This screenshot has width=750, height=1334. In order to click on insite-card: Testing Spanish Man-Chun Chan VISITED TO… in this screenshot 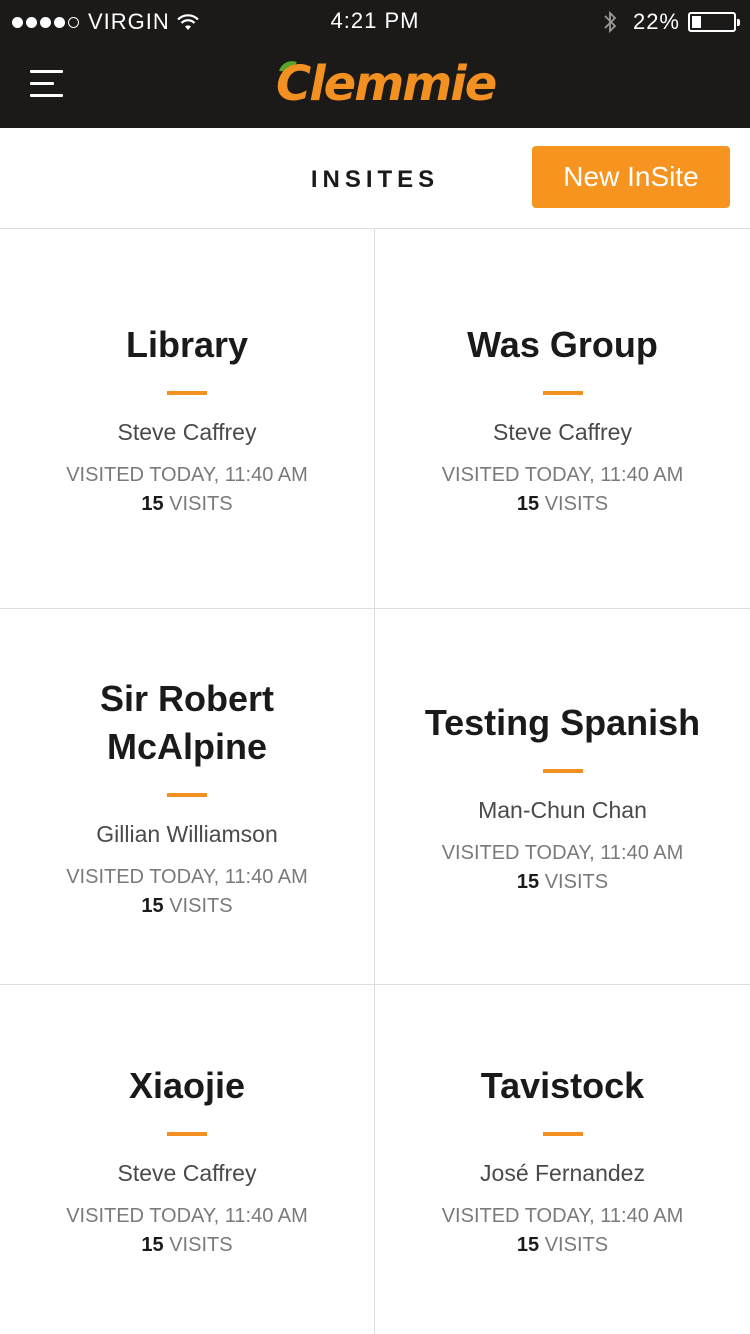, I will do `click(562, 797)`.